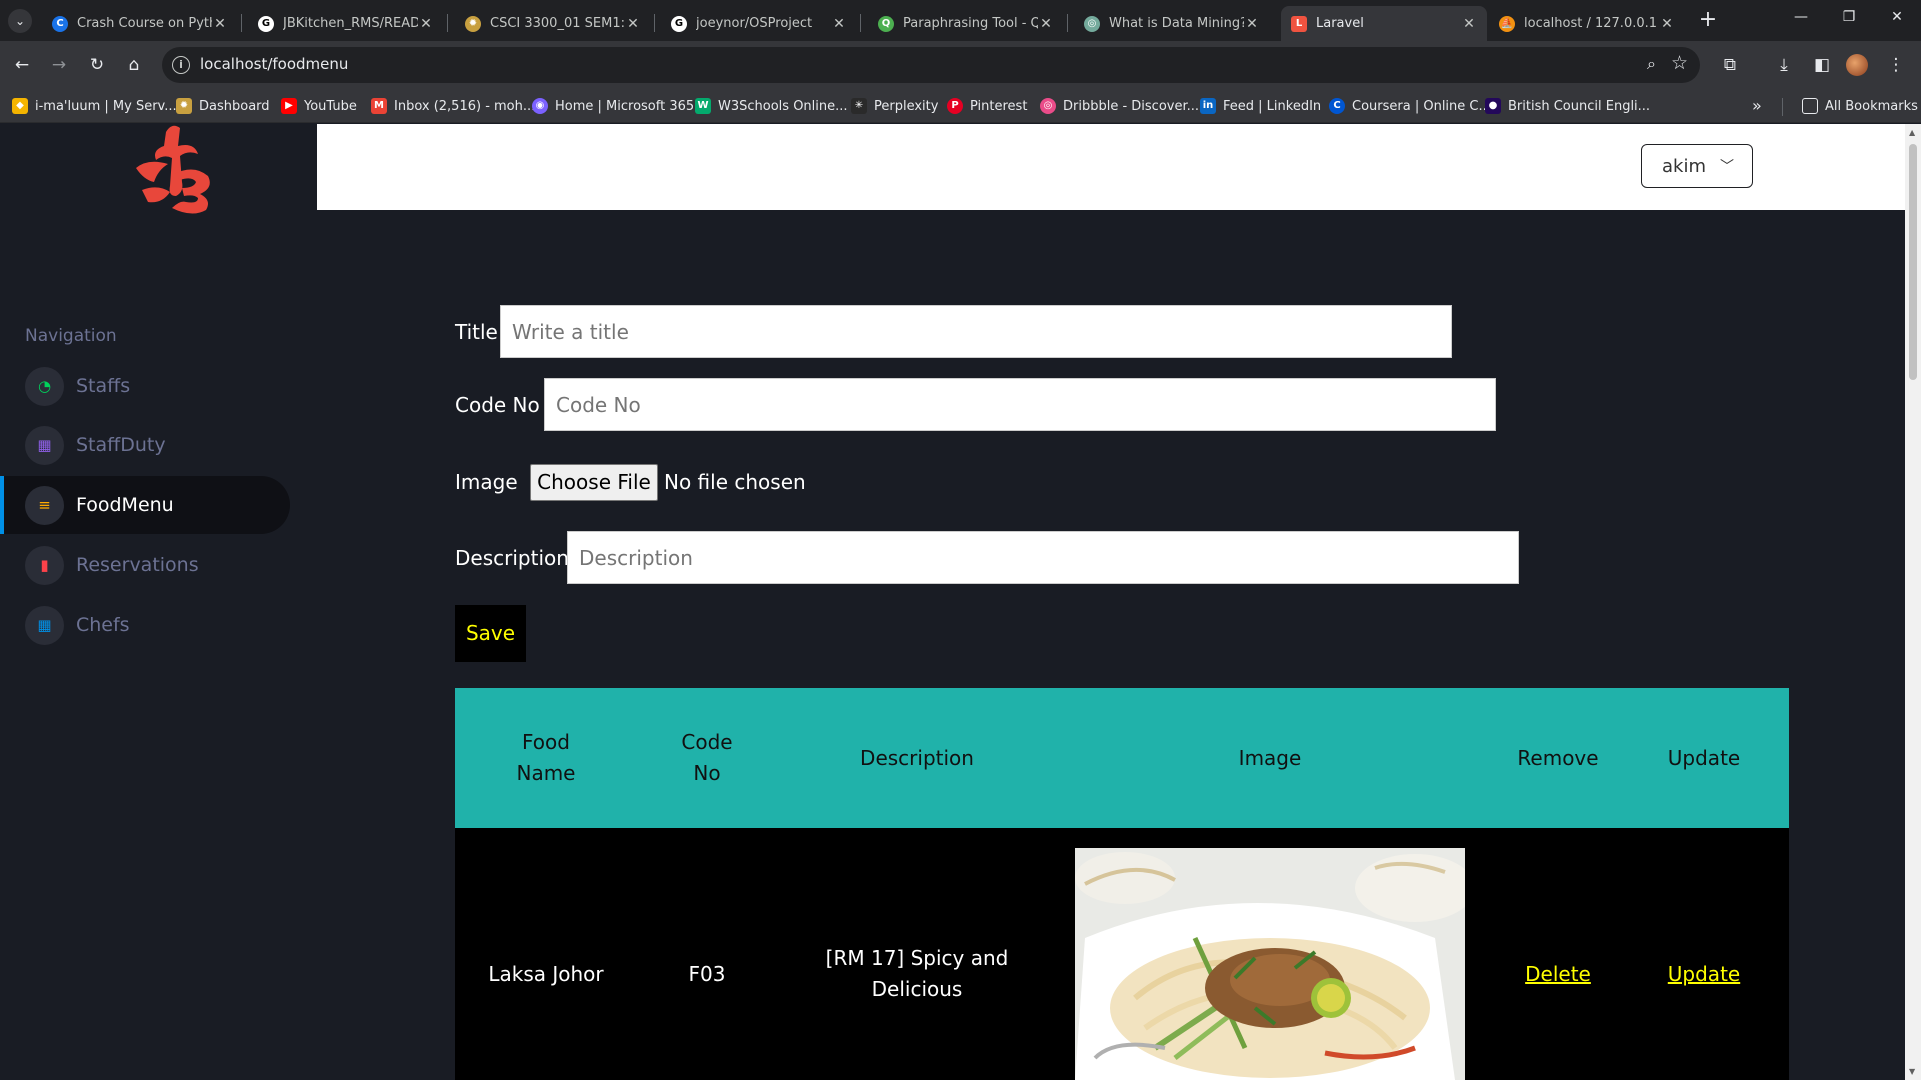 The width and height of the screenshot is (1921, 1080). What do you see at coordinates (173, 170) in the screenshot?
I see `brand-logo` at bounding box center [173, 170].